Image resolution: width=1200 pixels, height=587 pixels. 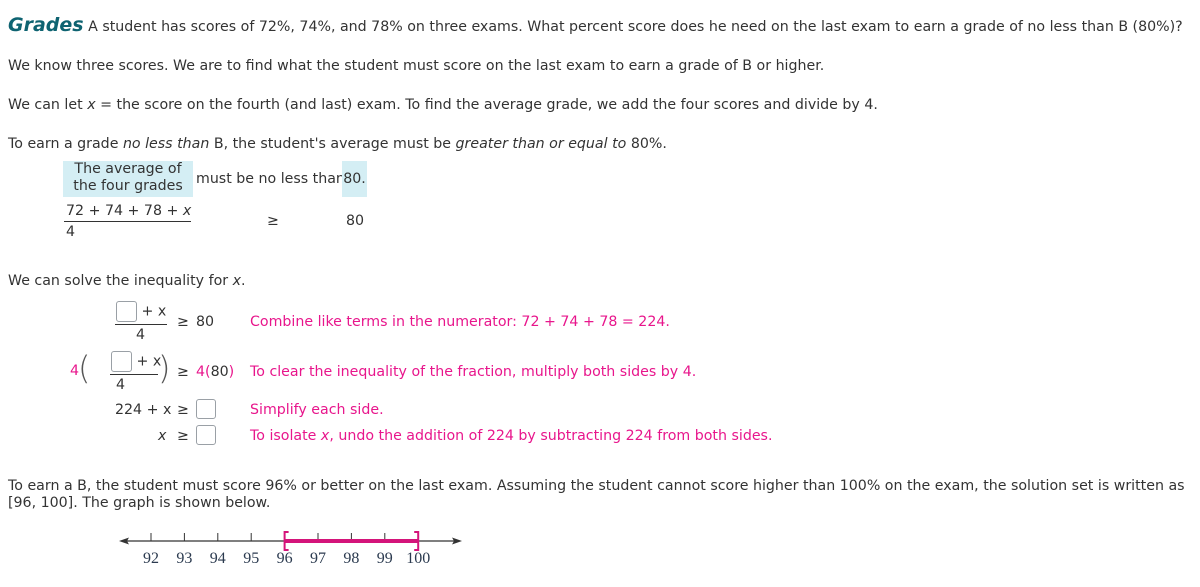 I want to click on phrase-eighty: 80., so click(x=354, y=179).